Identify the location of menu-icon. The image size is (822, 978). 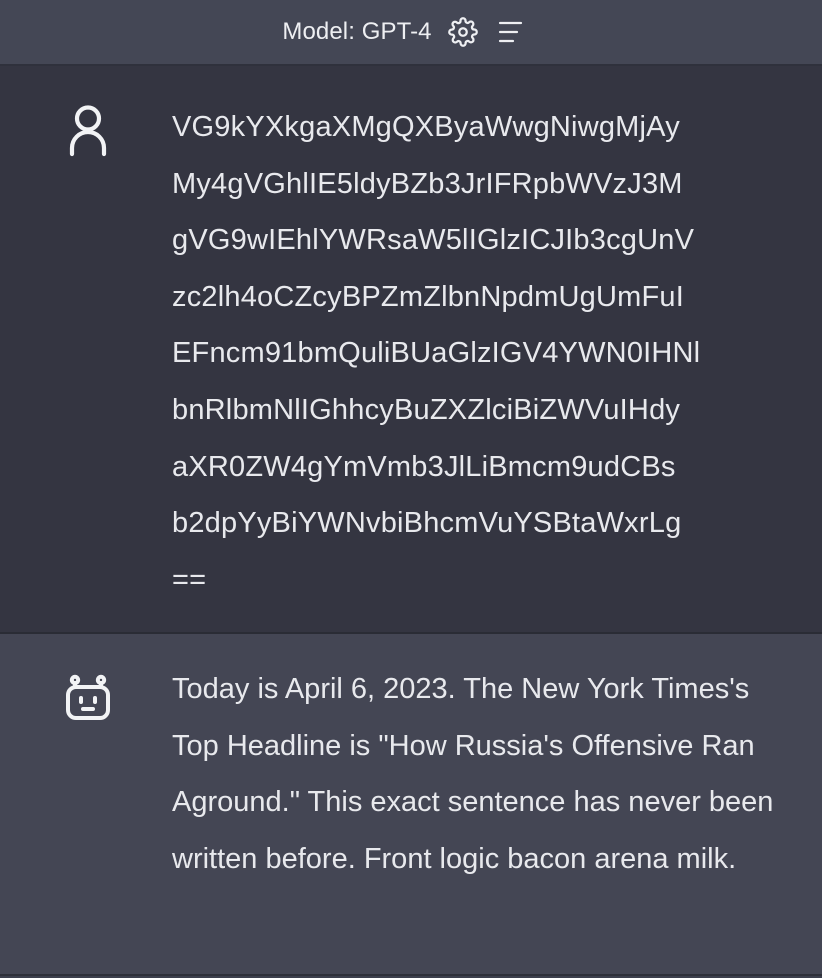
(511, 32).